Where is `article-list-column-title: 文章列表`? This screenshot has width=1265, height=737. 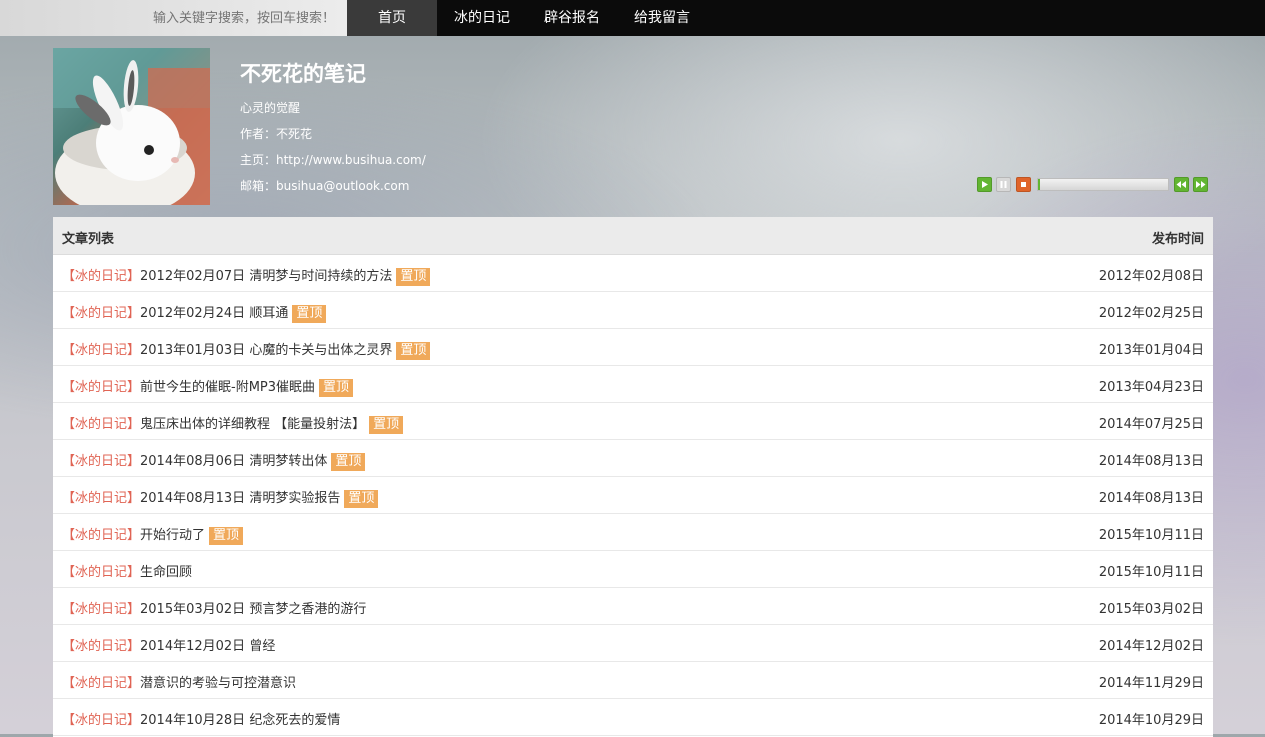
article-list-column-title: 文章列表 is located at coordinates (88, 239).